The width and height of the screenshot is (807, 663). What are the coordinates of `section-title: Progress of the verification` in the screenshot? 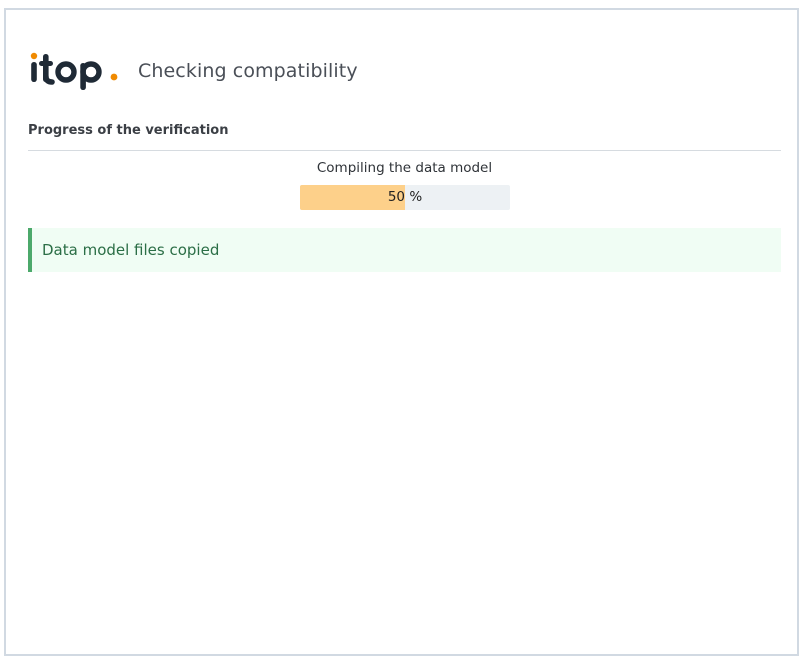 It's located at (128, 130).